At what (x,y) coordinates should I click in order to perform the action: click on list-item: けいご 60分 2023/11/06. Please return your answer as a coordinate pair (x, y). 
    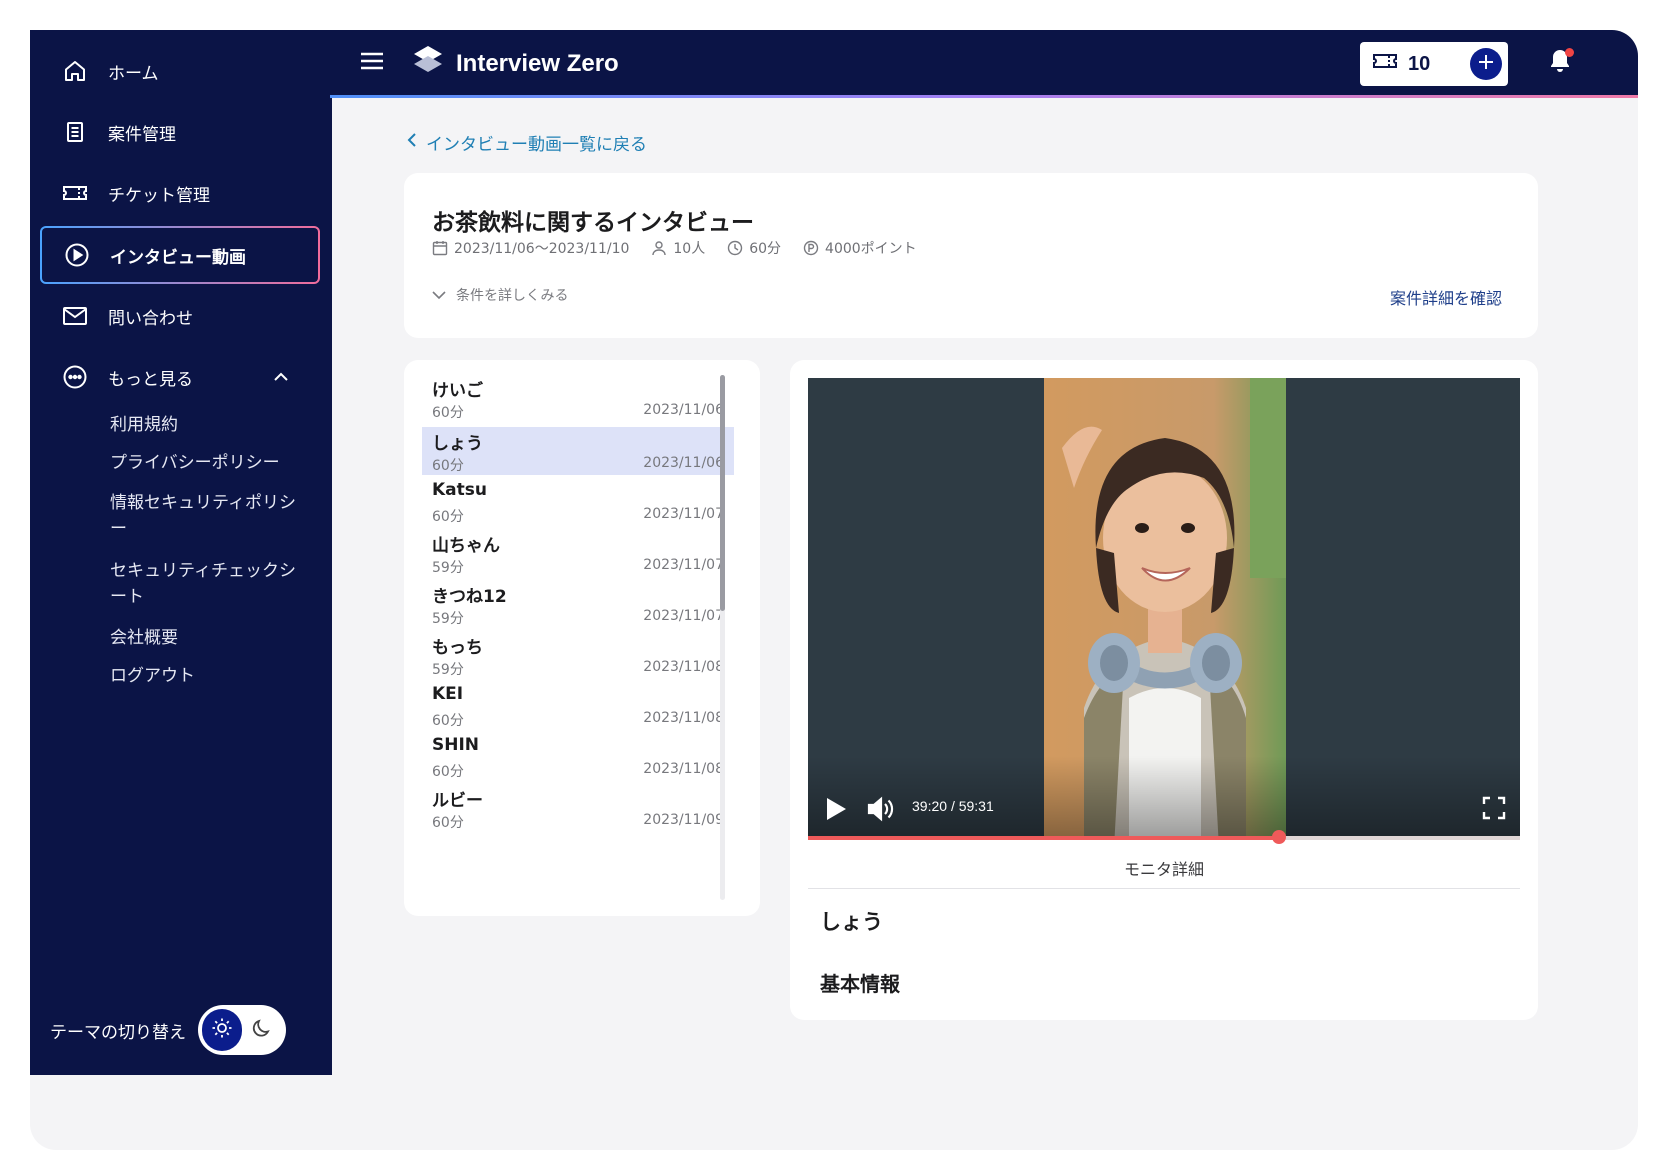
    Looking at the image, I should click on (578, 398).